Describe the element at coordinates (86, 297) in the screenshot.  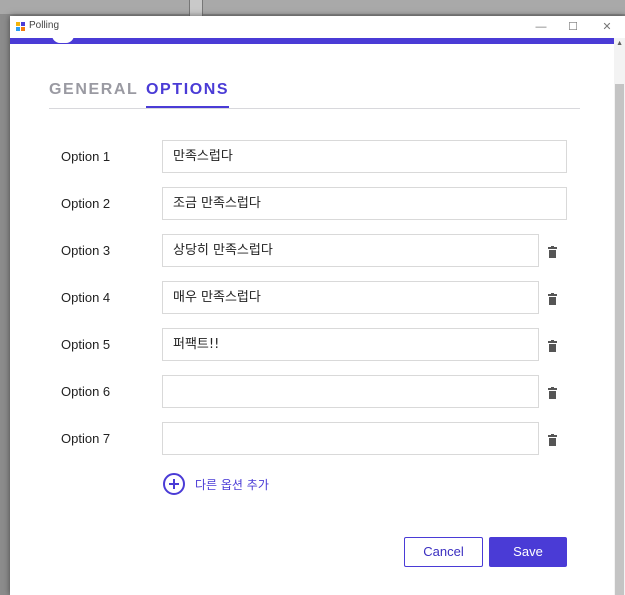
I see `option-4-label: Option 4` at that location.